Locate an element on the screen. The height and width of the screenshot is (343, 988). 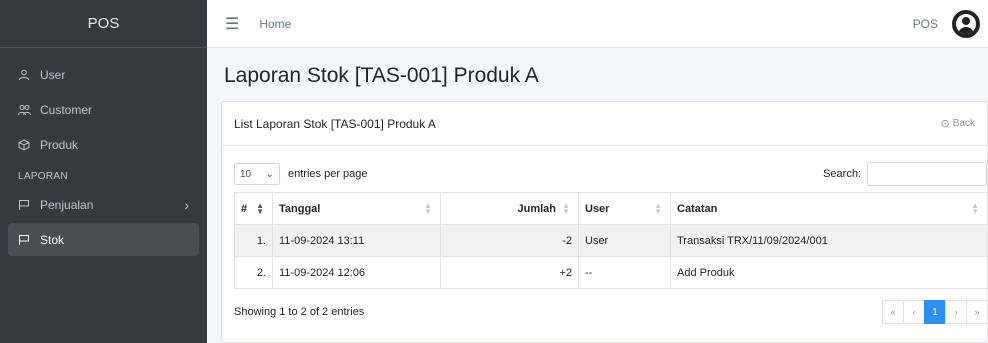
table-footer: Showing 1 to 2 of 2 entries « ‹ 1 › » is located at coordinates (611, 312).